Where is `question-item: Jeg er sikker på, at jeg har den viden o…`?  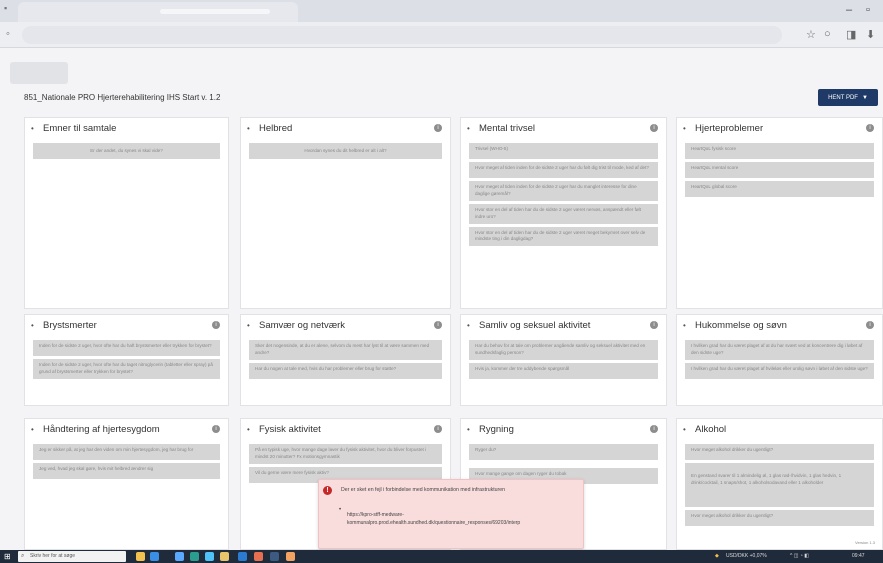 question-item: Jeg er sikker på, at jeg har den viden o… is located at coordinates (126, 452).